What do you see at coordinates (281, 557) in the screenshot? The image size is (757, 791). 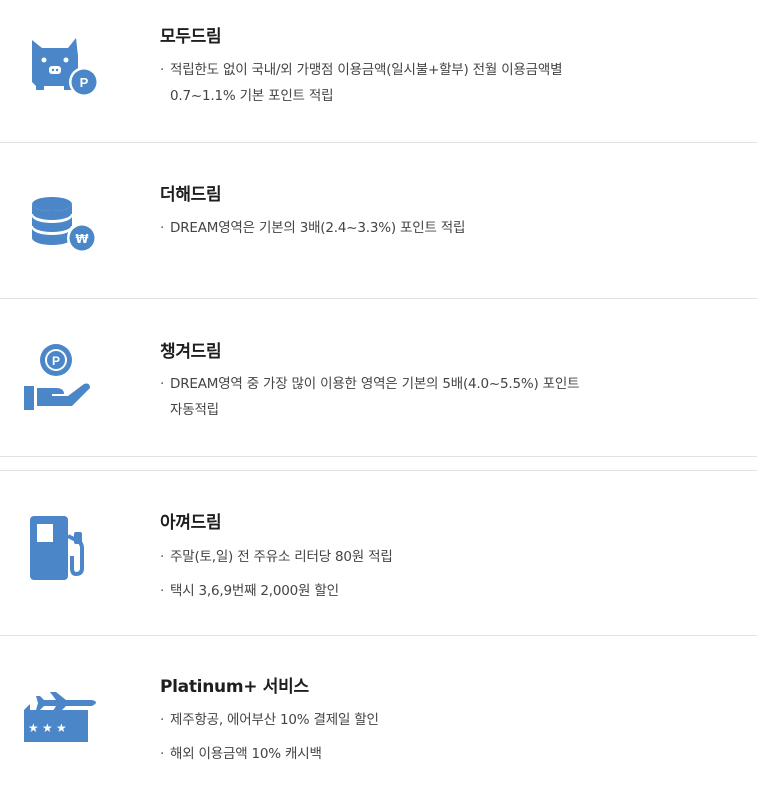 I see `benefit-text: 주말(토,일) 전 주유소 리터당 80원 적립` at bounding box center [281, 557].